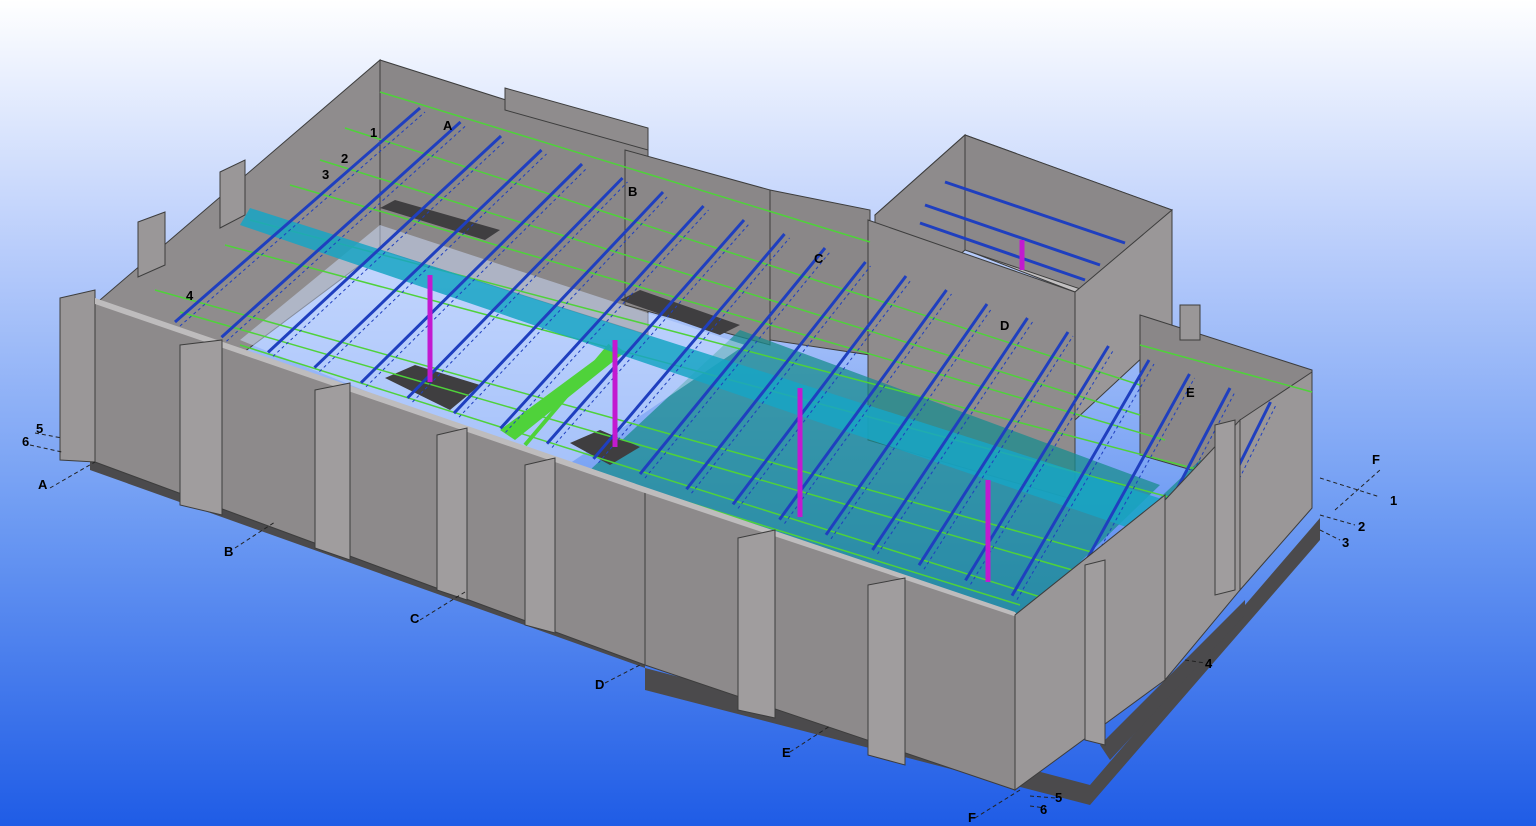 The height and width of the screenshot is (826, 1536). What do you see at coordinates (786, 752) in the screenshot?
I see `axis-label-e: E` at bounding box center [786, 752].